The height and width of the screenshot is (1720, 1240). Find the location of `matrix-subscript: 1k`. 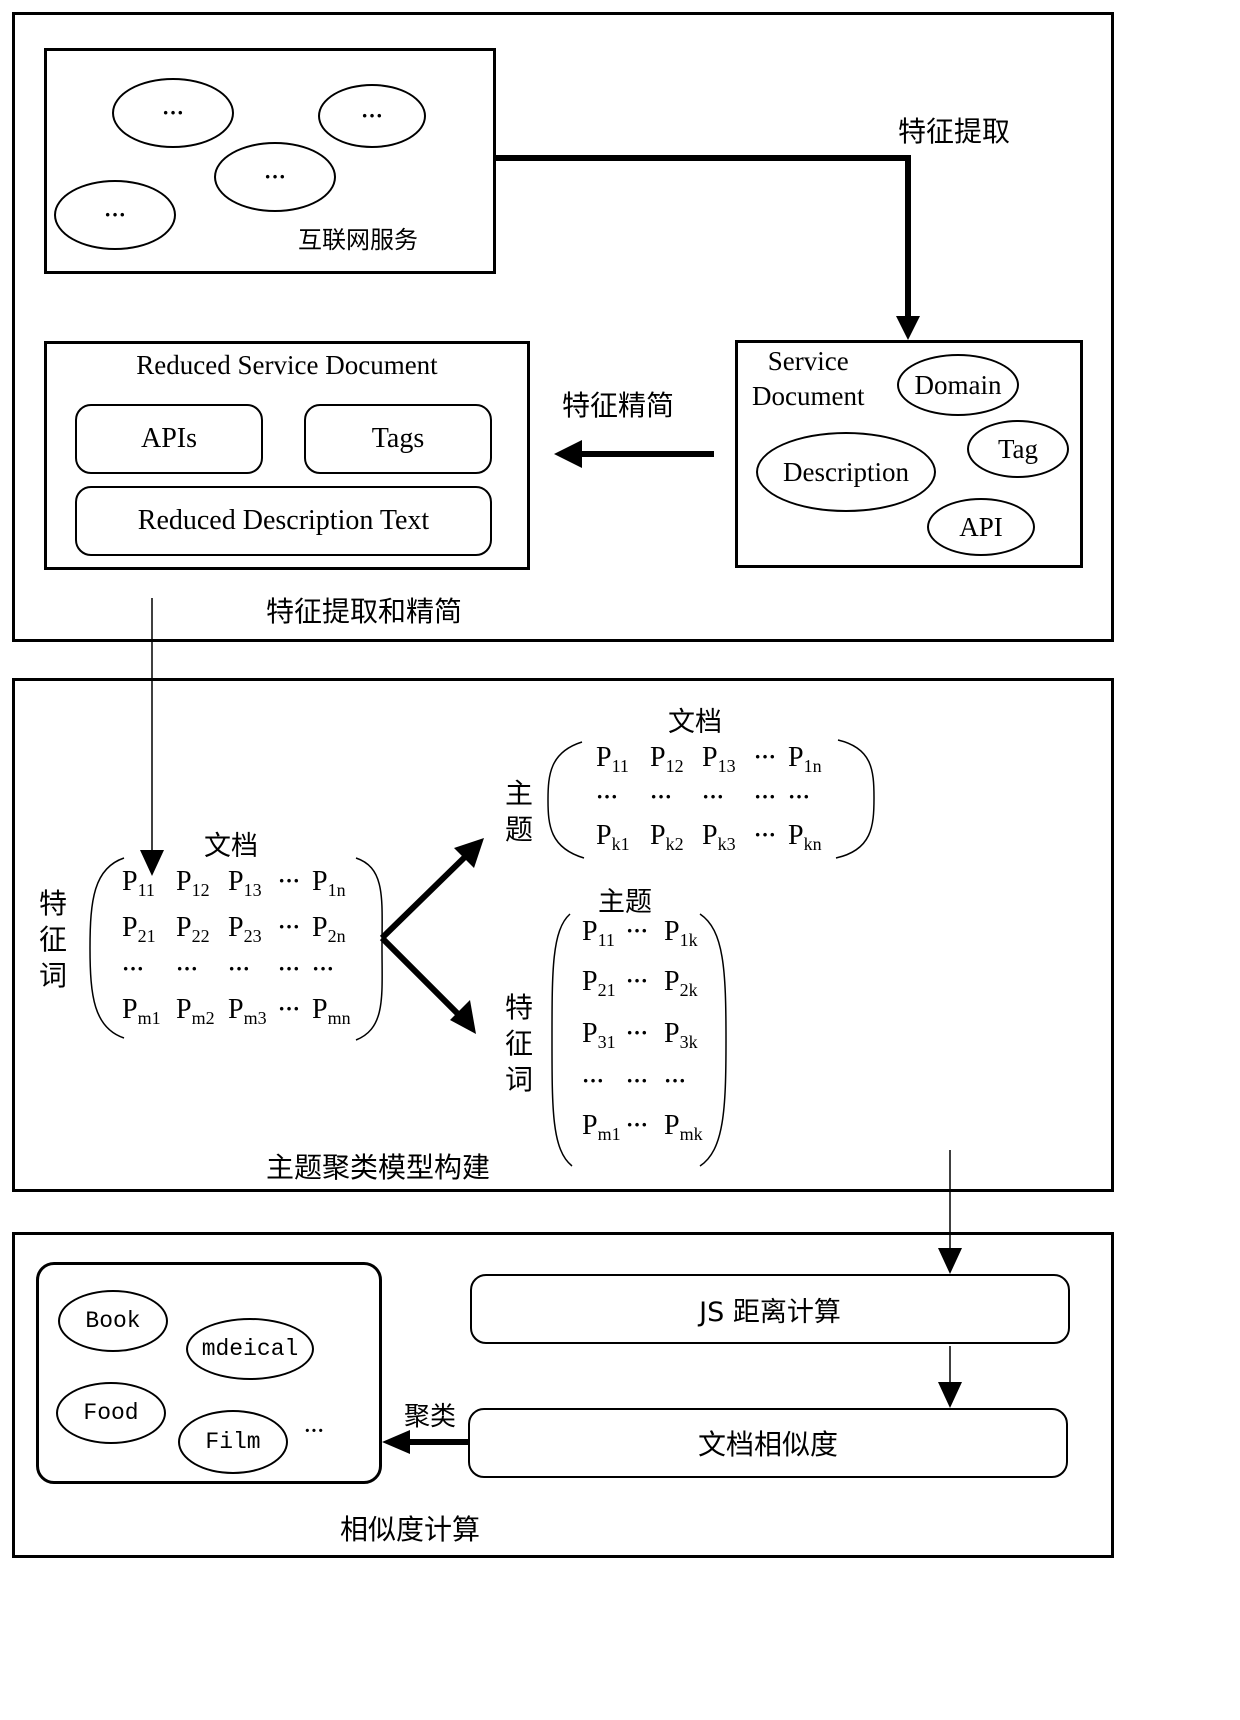

matrix-subscript: 1k is located at coordinates (688, 940).